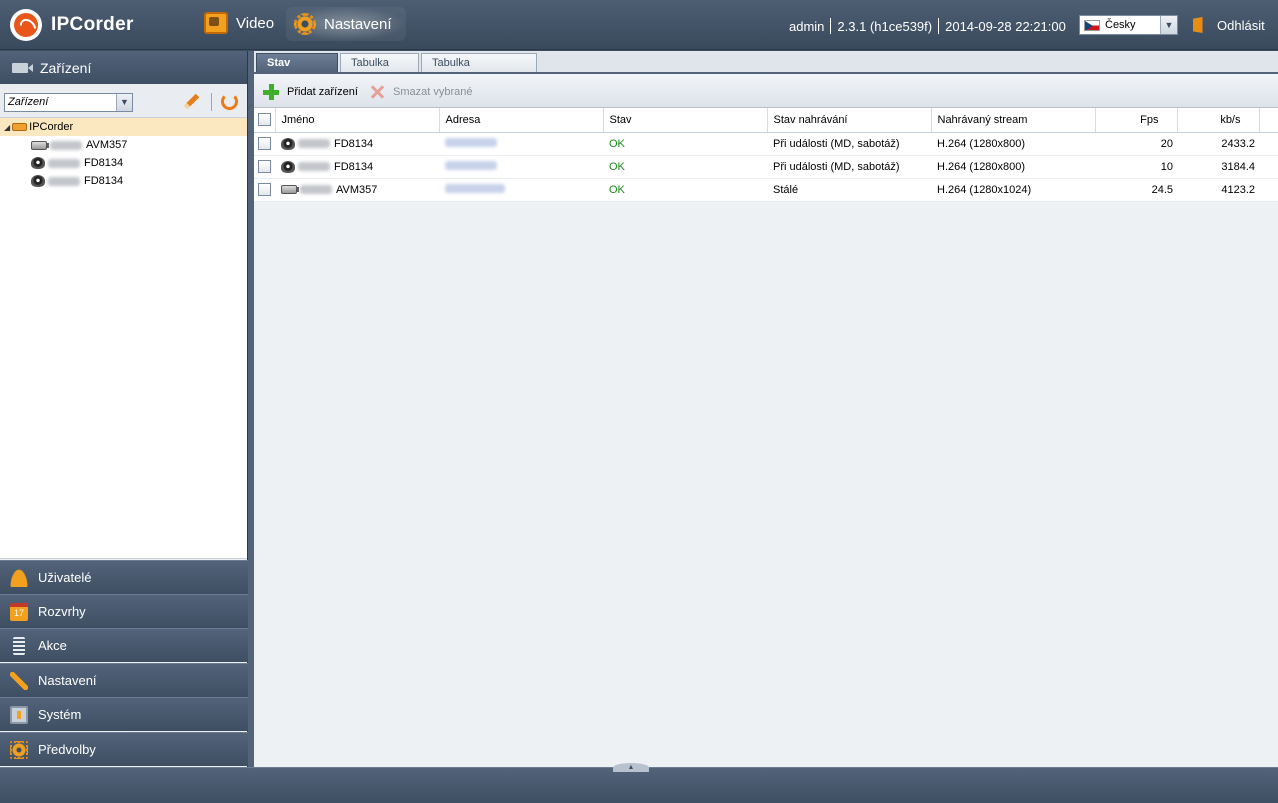  I want to click on delete-selected-button: Smazat vybrané, so click(420, 92).